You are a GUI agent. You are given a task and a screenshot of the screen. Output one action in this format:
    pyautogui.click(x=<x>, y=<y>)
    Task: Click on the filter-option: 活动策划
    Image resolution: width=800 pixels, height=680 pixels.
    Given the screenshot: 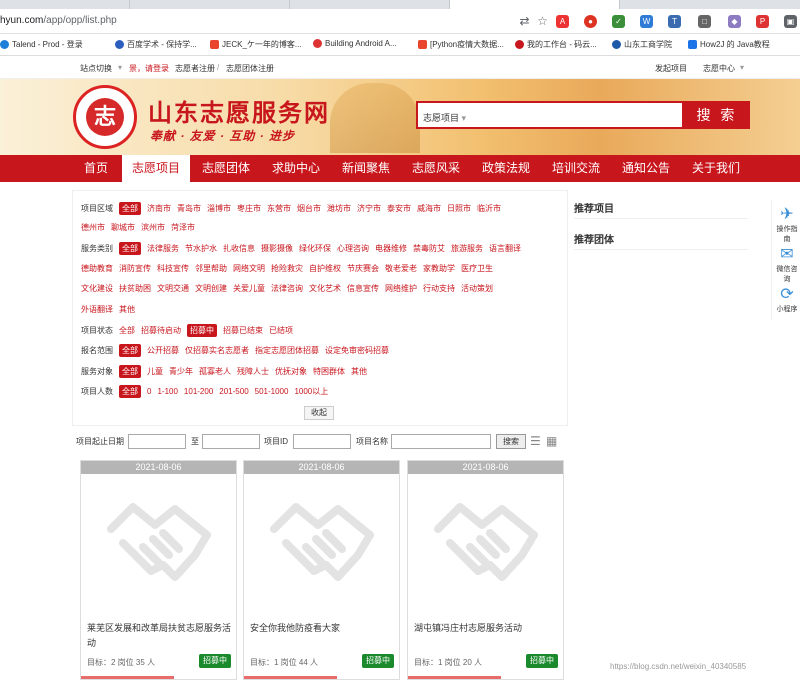 What is the action you would take?
    pyautogui.click(x=477, y=288)
    